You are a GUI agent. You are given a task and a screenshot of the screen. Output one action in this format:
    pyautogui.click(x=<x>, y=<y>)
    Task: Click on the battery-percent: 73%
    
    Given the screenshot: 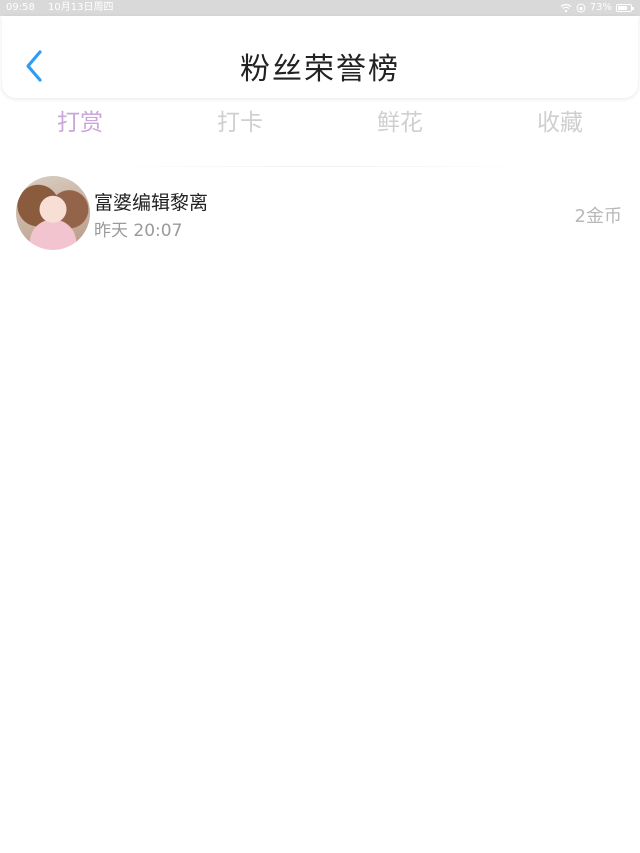 What is the action you would take?
    pyautogui.click(x=600, y=7)
    